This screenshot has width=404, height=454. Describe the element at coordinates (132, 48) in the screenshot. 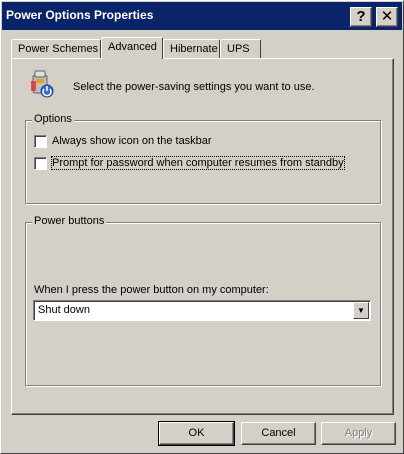

I see `tab-advanced: Advanced` at that location.